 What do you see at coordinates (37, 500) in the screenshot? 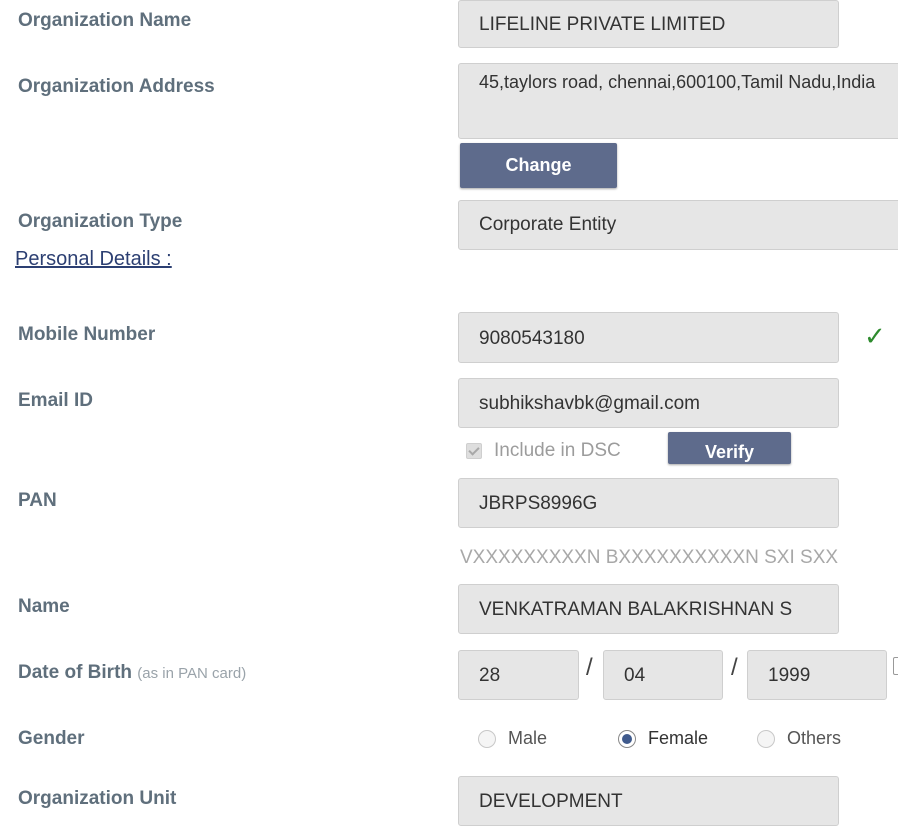
I see `pan-label: PAN` at bounding box center [37, 500].